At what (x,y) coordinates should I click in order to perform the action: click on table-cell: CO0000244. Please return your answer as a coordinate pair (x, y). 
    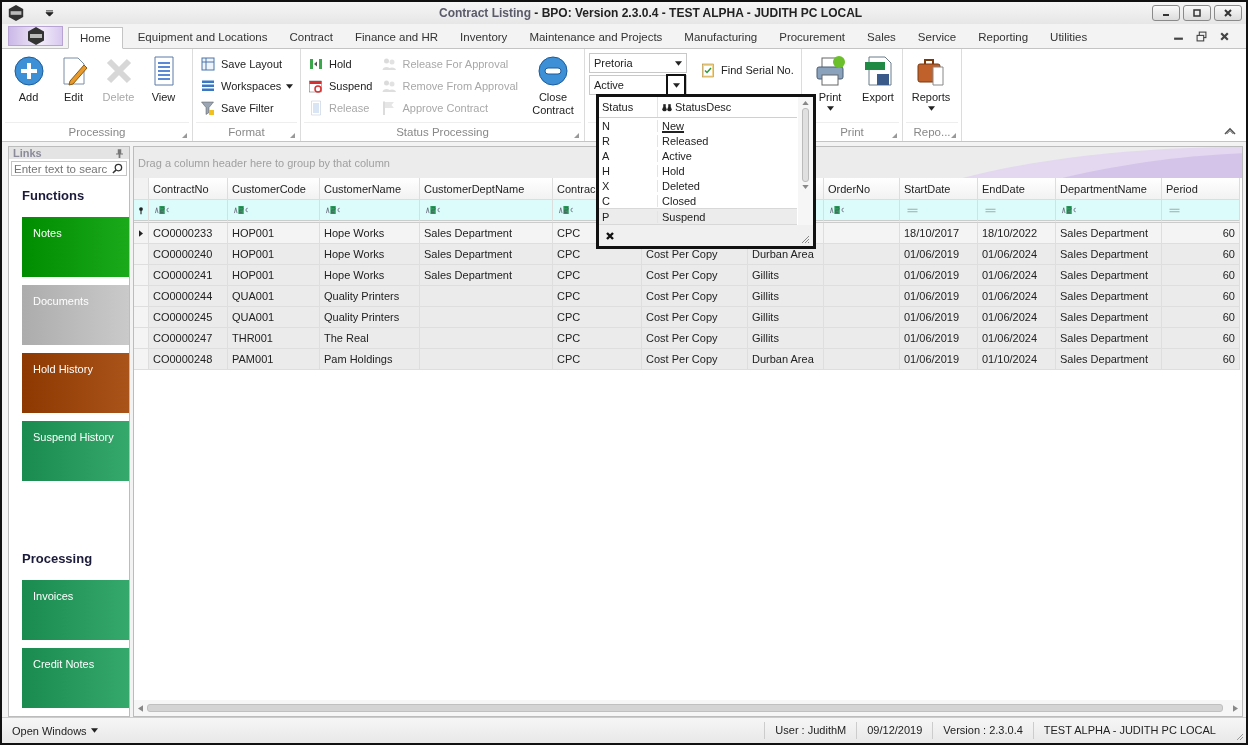
    Looking at the image, I should click on (188, 296).